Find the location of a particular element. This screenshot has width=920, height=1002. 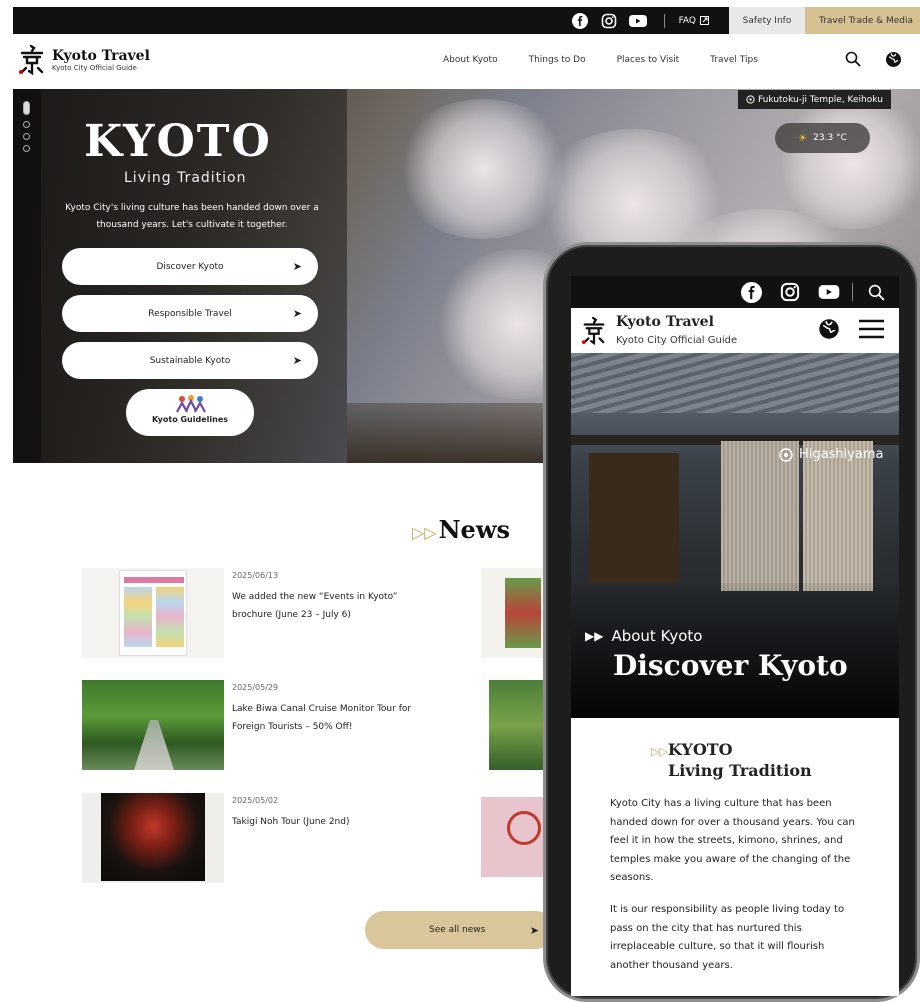

phone-location-label: Higashiyama is located at coordinates (841, 454).